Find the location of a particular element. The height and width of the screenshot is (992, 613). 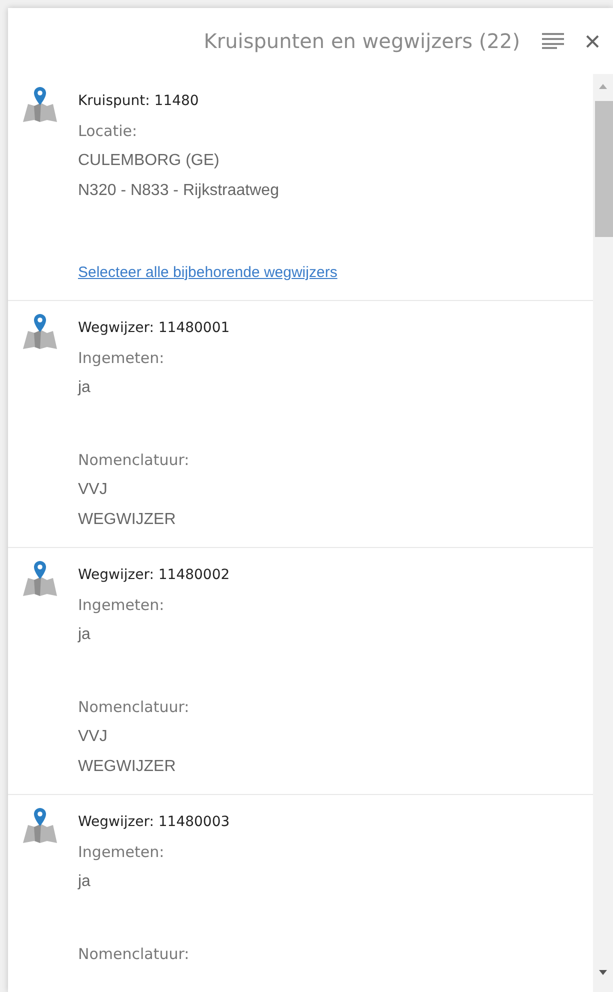

scrollbar-thumb is located at coordinates (604, 169).